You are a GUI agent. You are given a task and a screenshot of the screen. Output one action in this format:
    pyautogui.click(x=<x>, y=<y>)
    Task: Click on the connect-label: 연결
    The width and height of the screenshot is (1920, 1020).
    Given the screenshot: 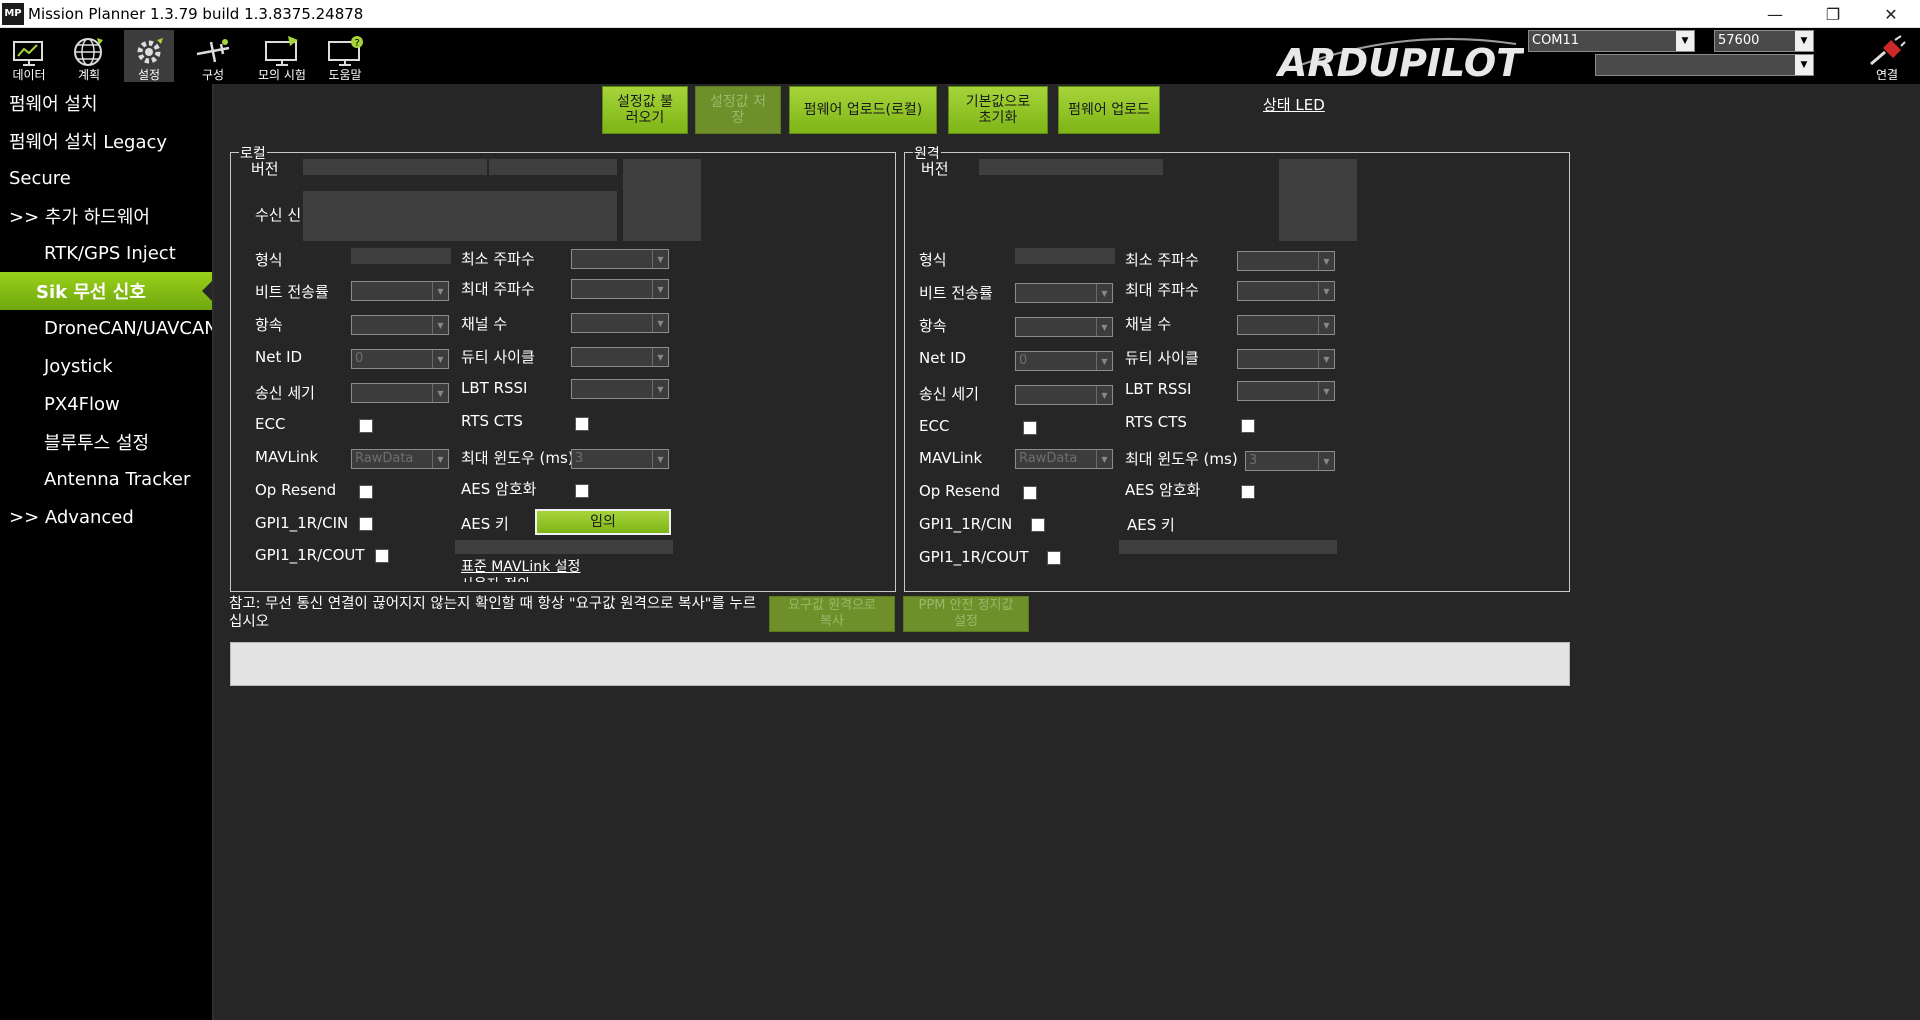 What is the action you would take?
    pyautogui.click(x=1887, y=75)
    